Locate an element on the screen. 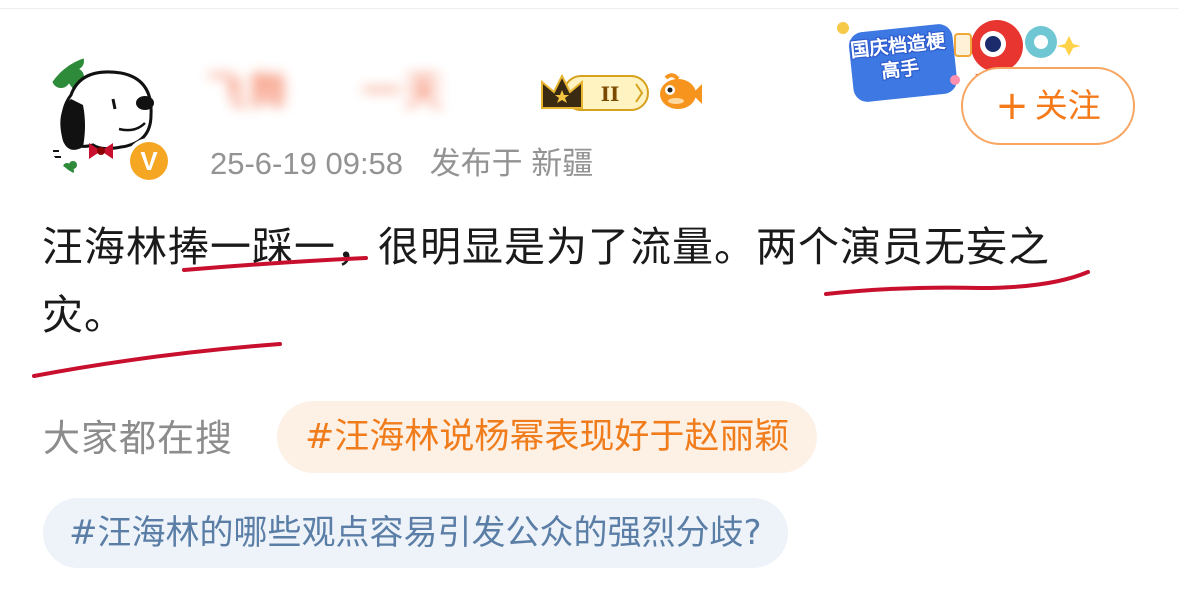 The width and height of the screenshot is (1179, 595). follow-button: + 关注 is located at coordinates (1048, 106).